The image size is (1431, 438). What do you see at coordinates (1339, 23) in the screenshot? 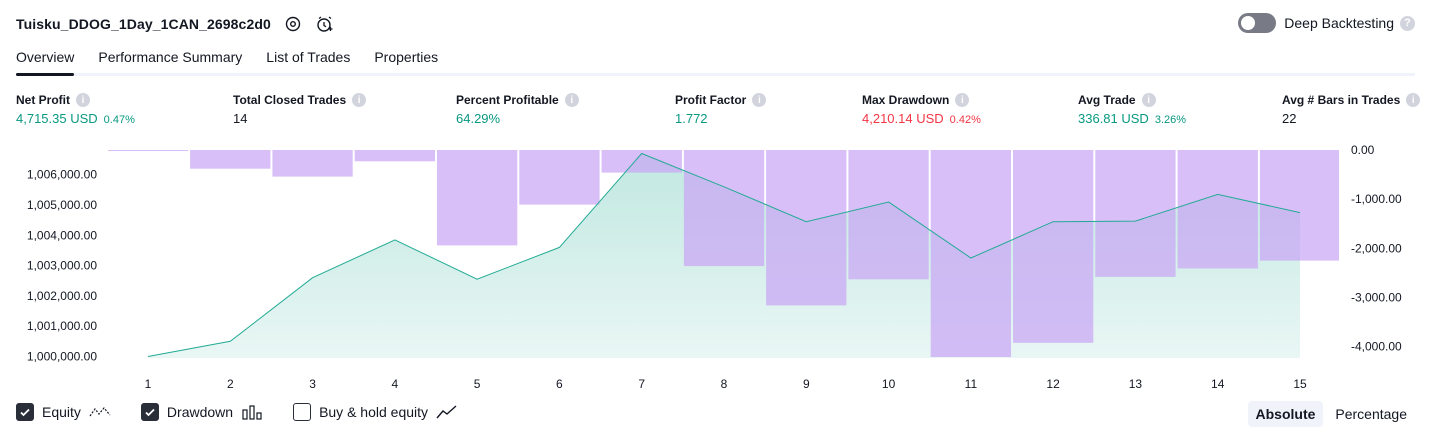
I see `deep-backtesting-label: Deep Backtesting` at bounding box center [1339, 23].